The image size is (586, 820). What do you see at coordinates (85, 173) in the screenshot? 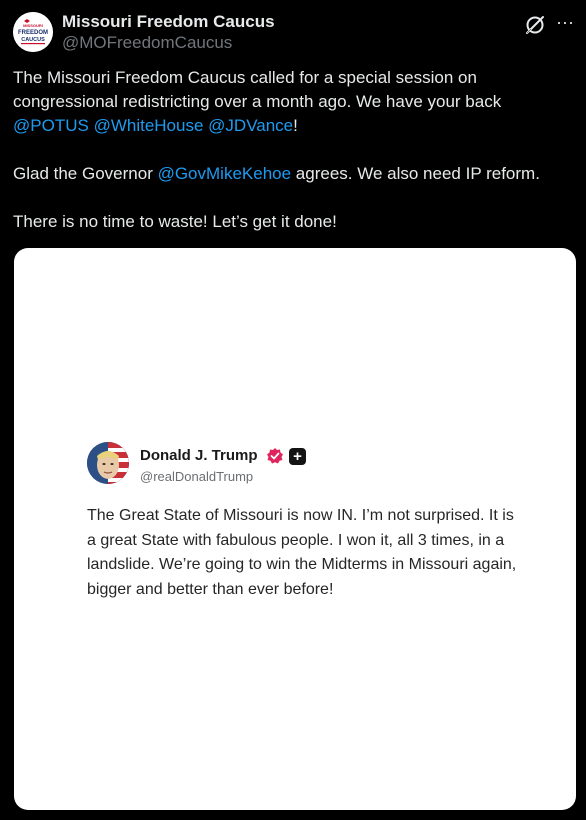
I see `paragraph-2-lead: Glad the Governor` at bounding box center [85, 173].